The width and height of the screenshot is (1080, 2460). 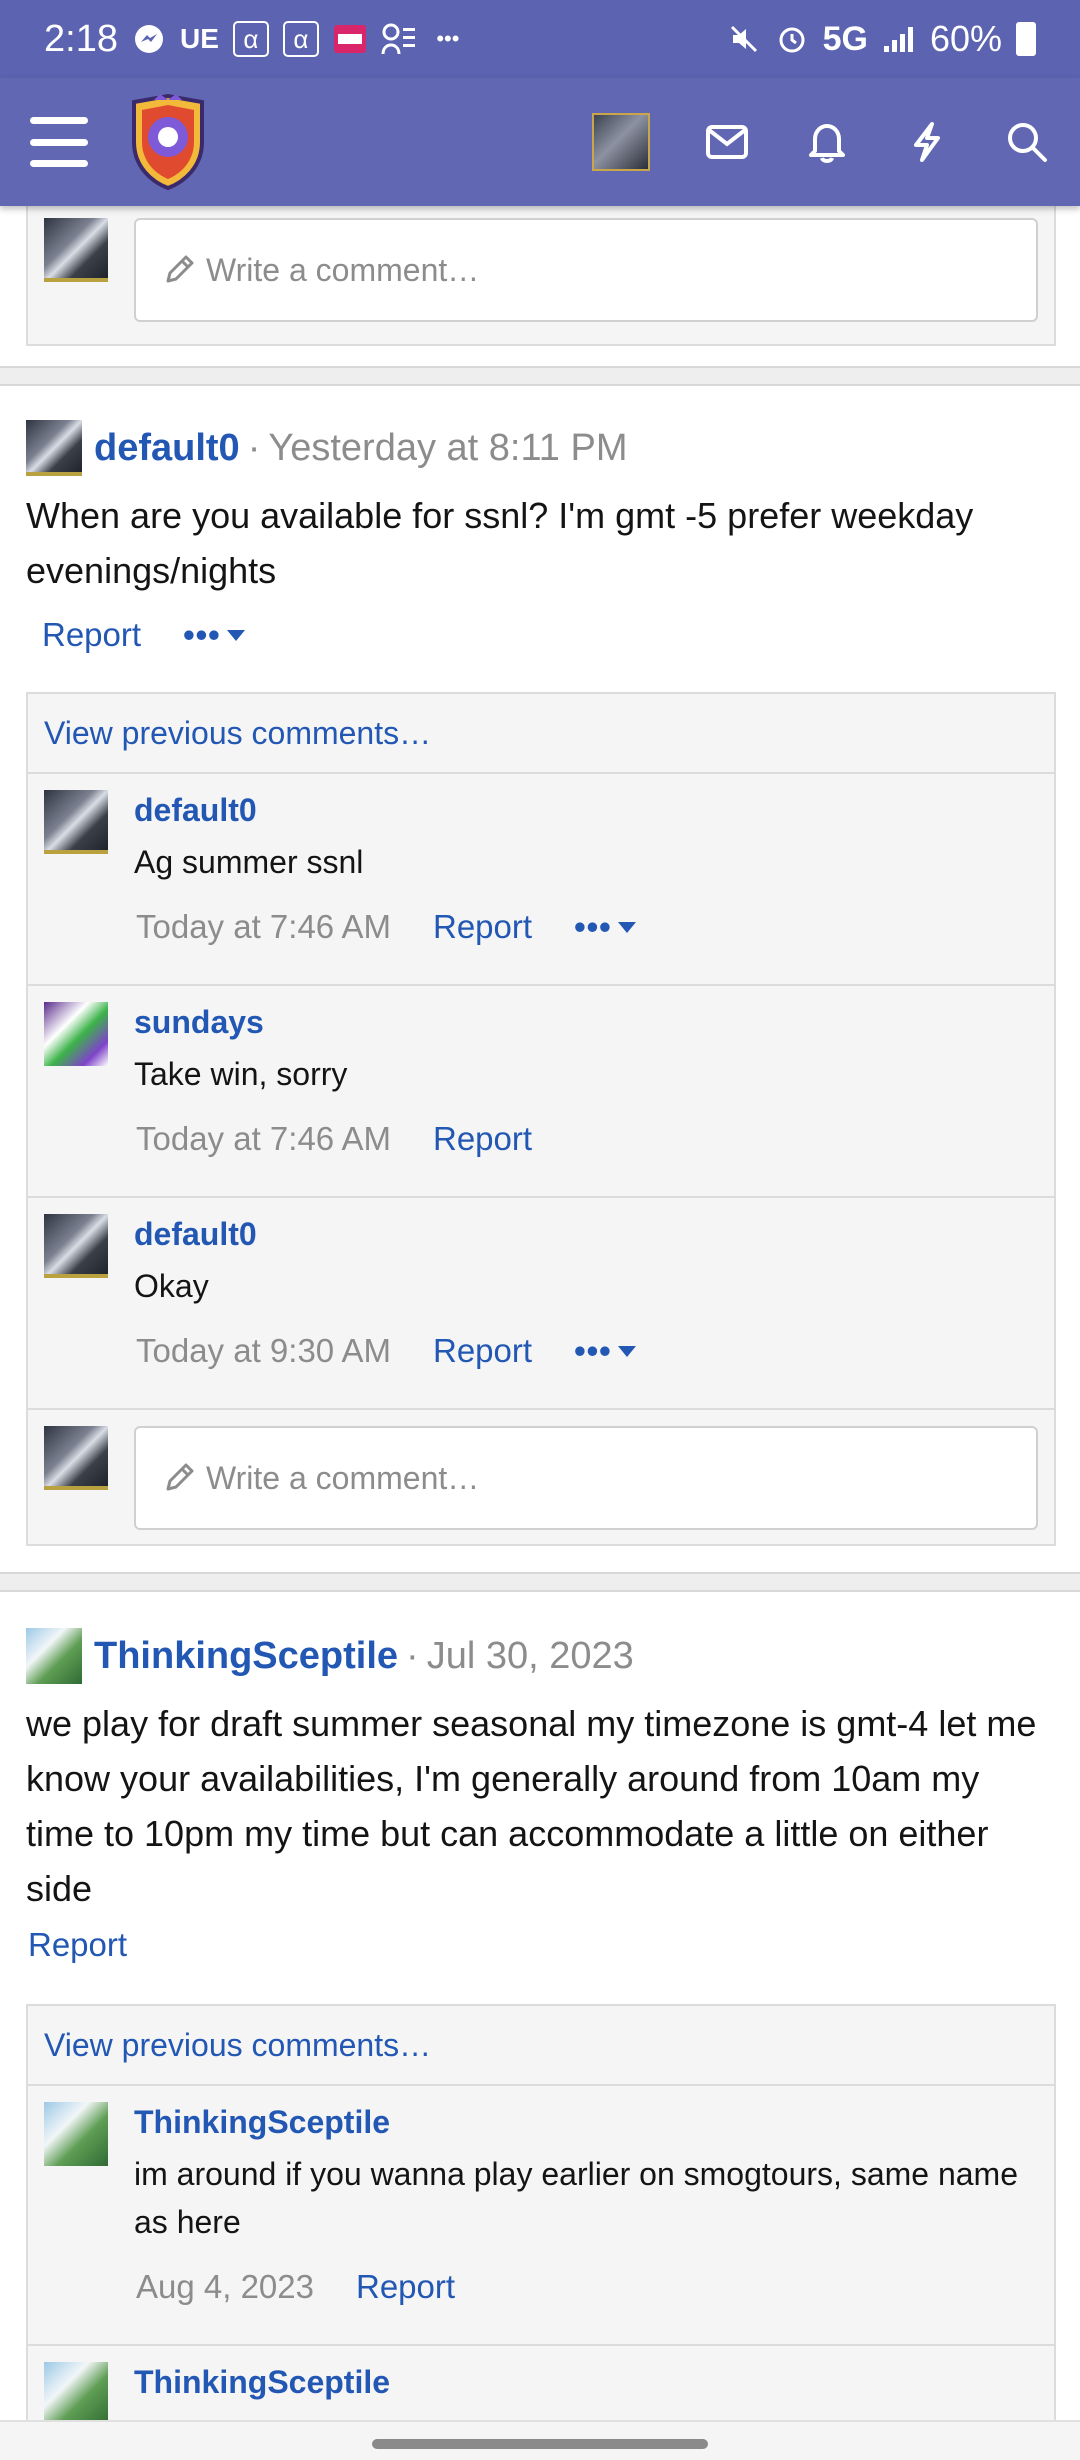 What do you see at coordinates (81, 38) in the screenshot?
I see `clock: 2:18` at bounding box center [81, 38].